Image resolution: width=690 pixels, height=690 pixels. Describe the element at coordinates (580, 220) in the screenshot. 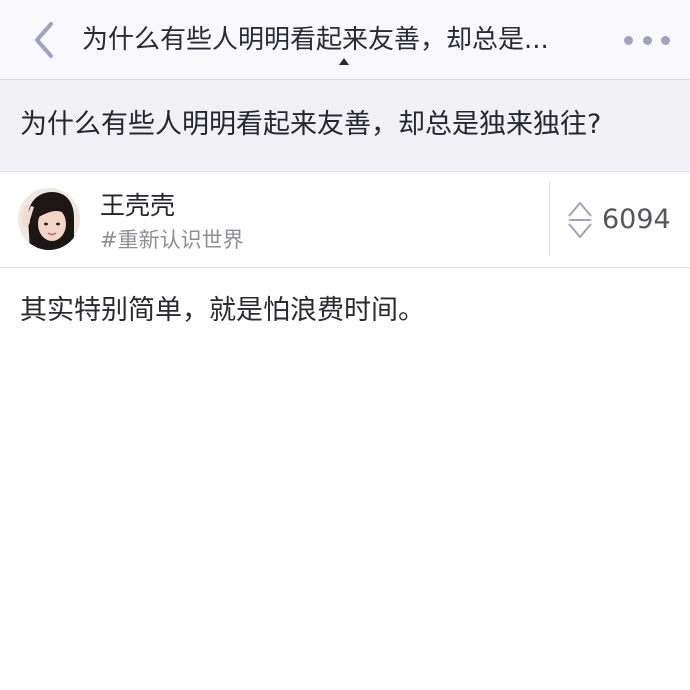

I see `vote-arrows-icon` at that location.